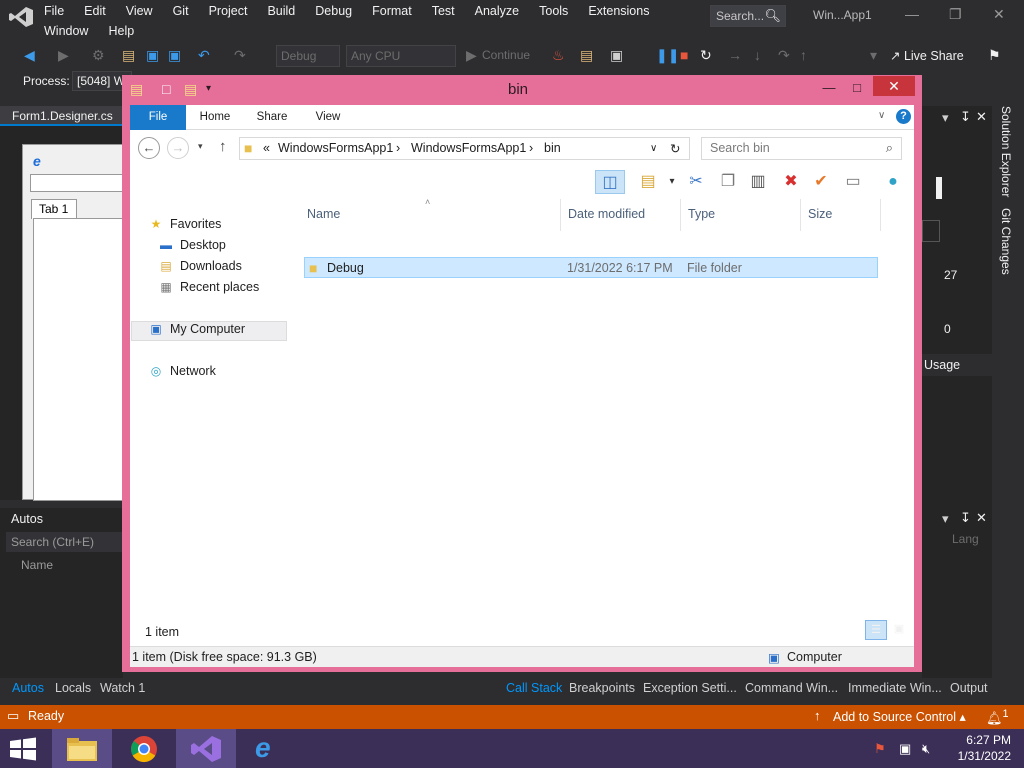 The width and height of the screenshot is (1024, 768). What do you see at coordinates (610, 182) in the screenshot?
I see `preview-pane-icon: ◫` at bounding box center [610, 182].